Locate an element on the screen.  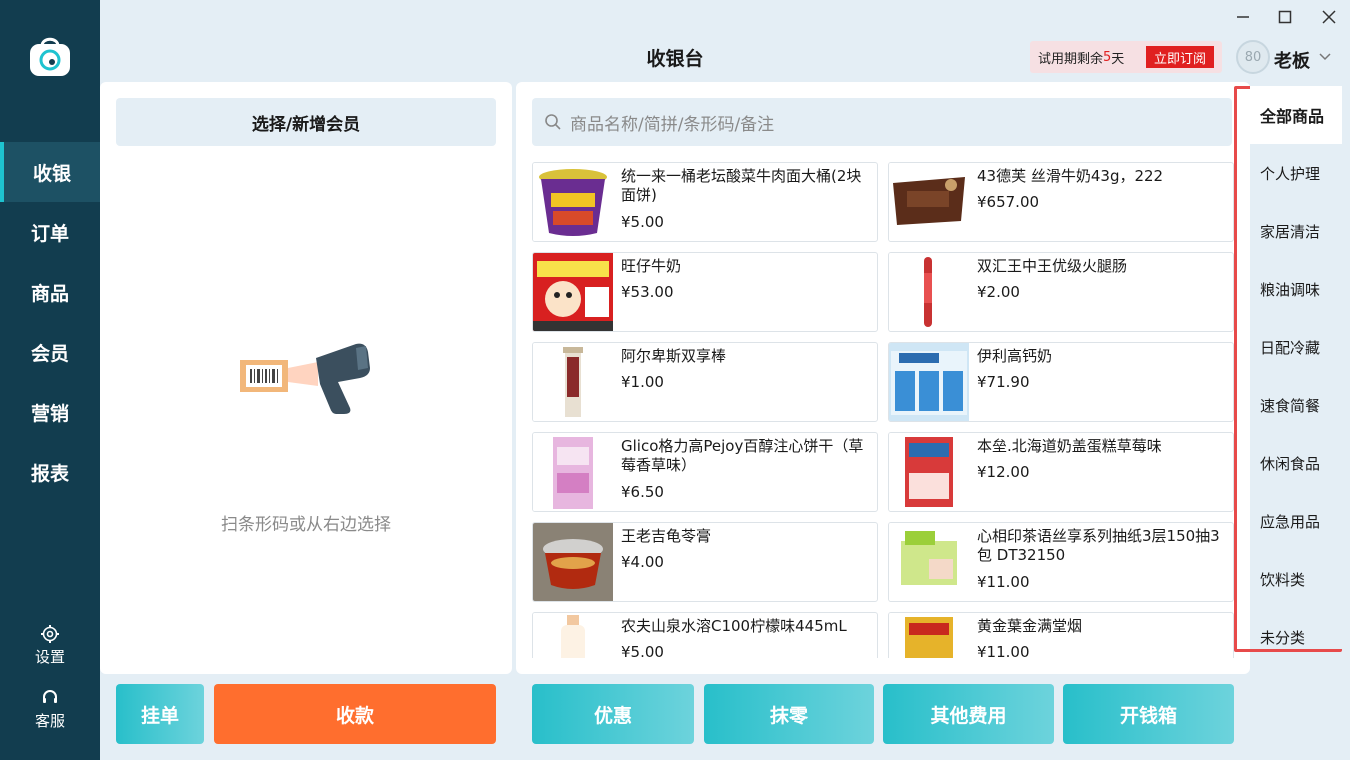
close-icon is located at coordinates (1329, 17).